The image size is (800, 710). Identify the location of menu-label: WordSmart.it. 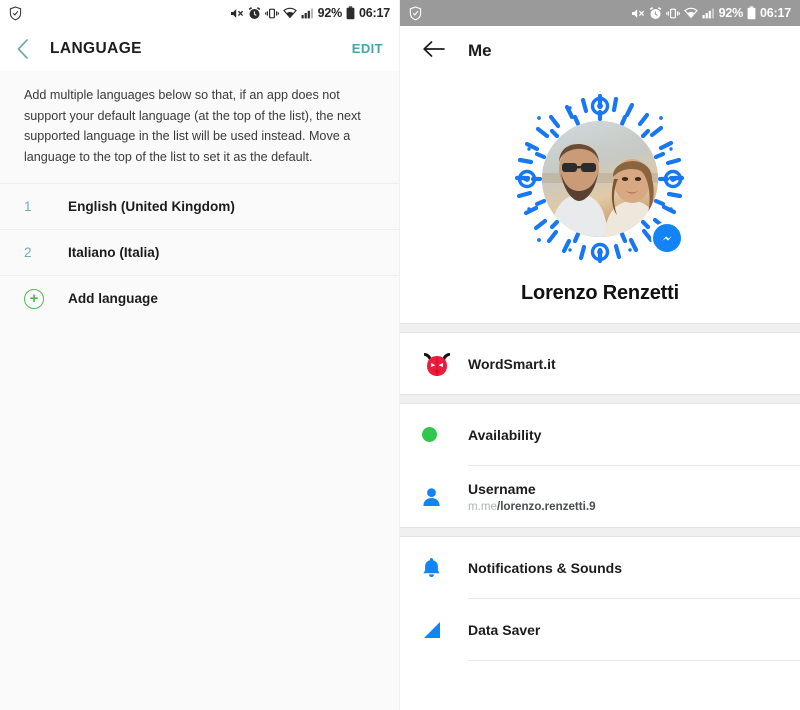
(512, 363).